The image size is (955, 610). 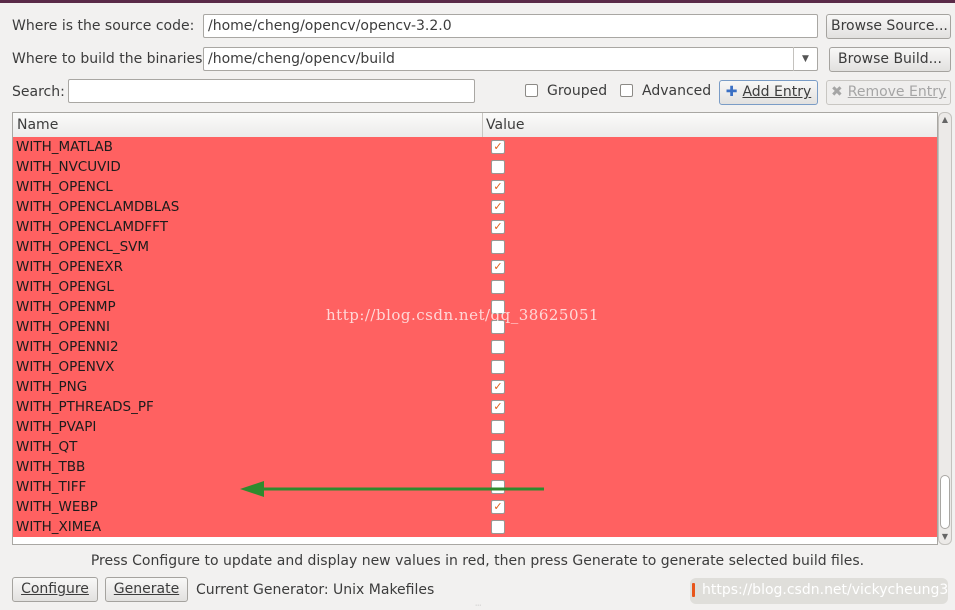 I want to click on generate-label: Generate, so click(x=146, y=589).